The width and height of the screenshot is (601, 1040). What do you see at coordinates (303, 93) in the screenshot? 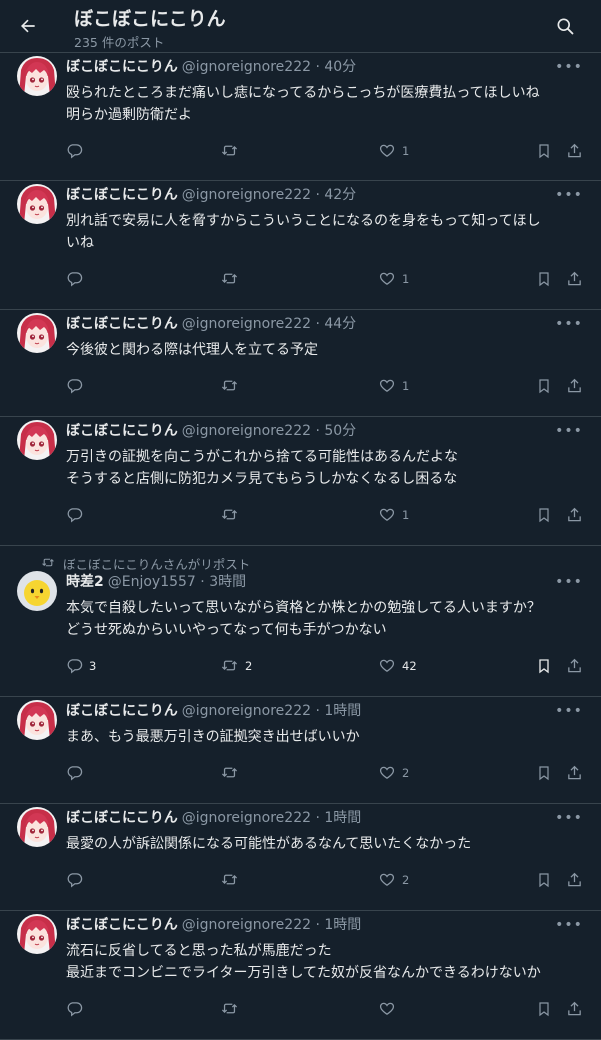
I see `tweet-text-line: 殴られたところまだ痛いし痣になってるからこっちが医療費払ってほしいね` at bounding box center [303, 93].